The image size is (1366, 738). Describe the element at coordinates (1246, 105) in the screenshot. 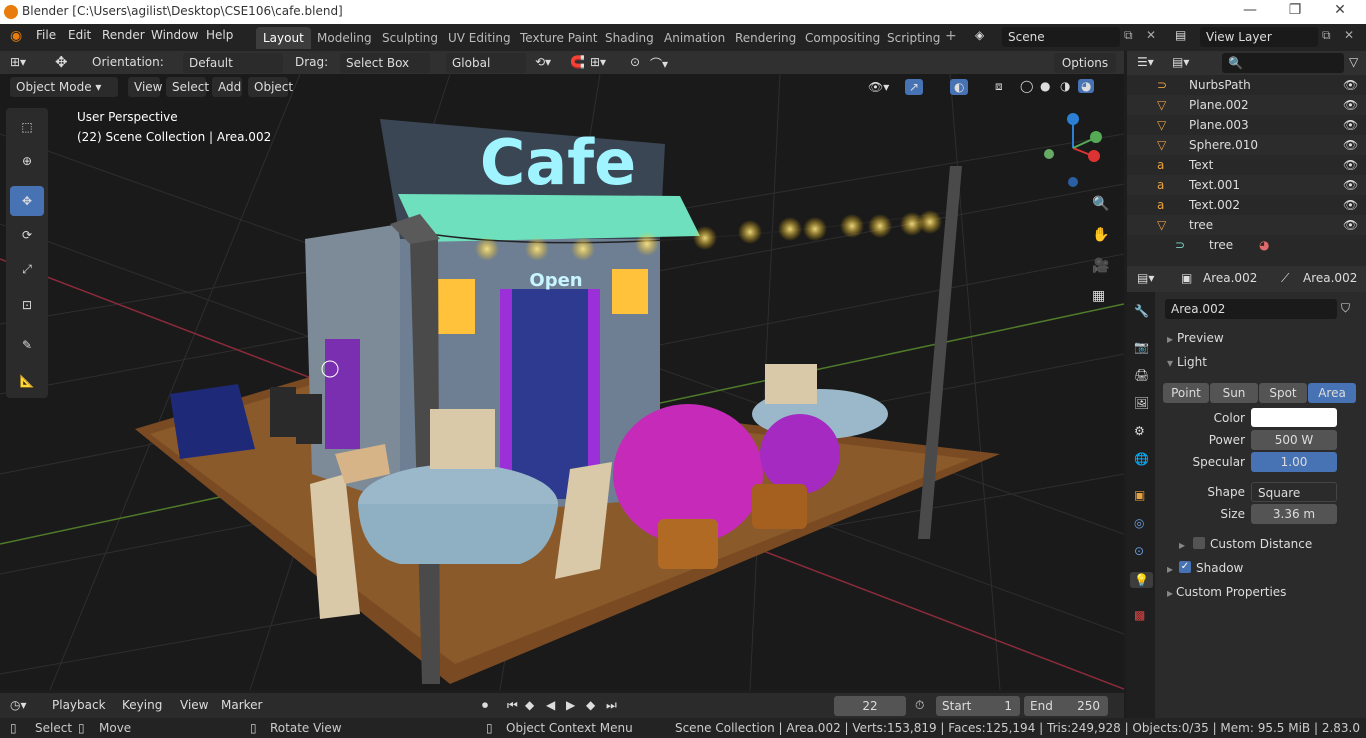

I see `outliner-item: ▽ Plane.002 👁` at that location.